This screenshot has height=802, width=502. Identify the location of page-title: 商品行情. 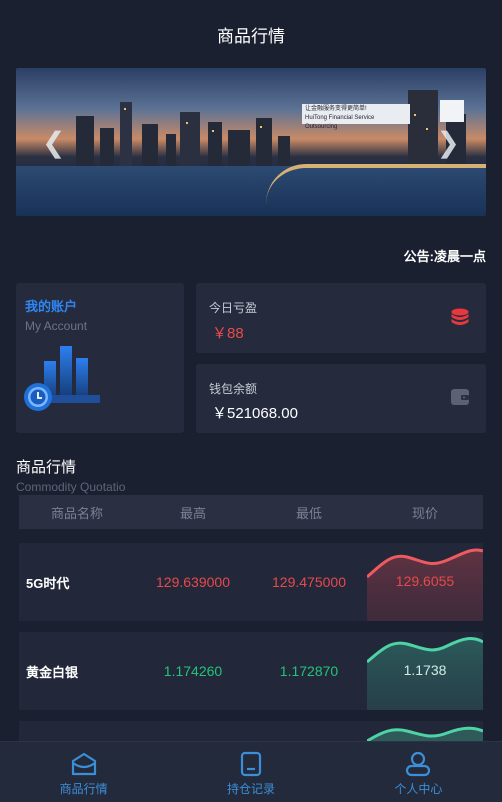
(251, 36).